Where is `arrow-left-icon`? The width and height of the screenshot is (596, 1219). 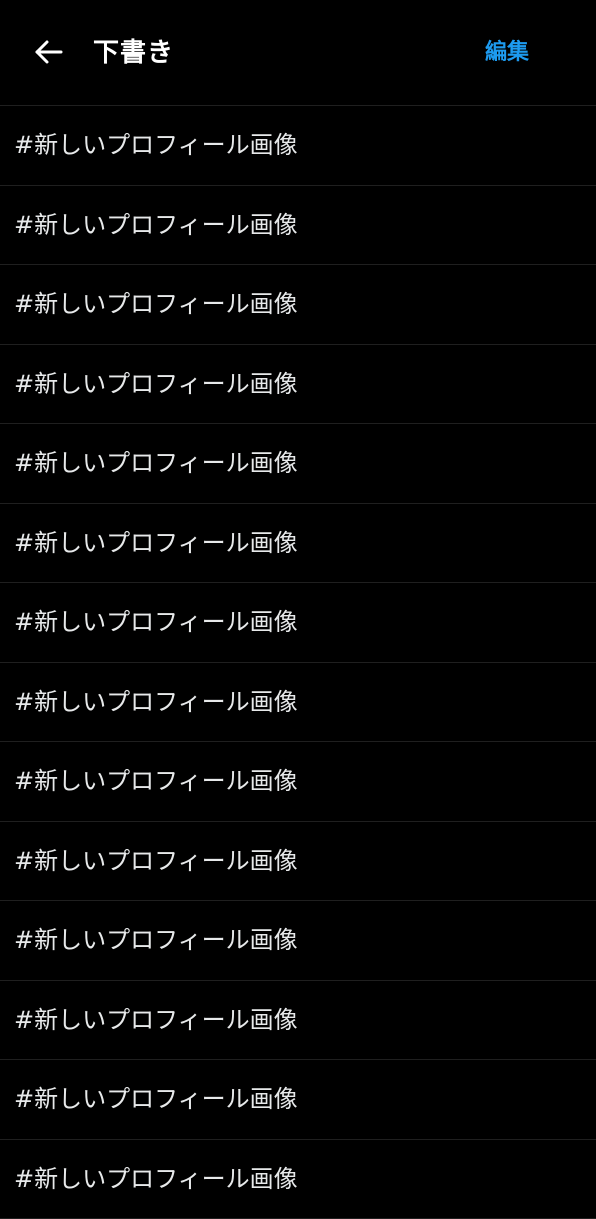 arrow-left-icon is located at coordinates (48, 54).